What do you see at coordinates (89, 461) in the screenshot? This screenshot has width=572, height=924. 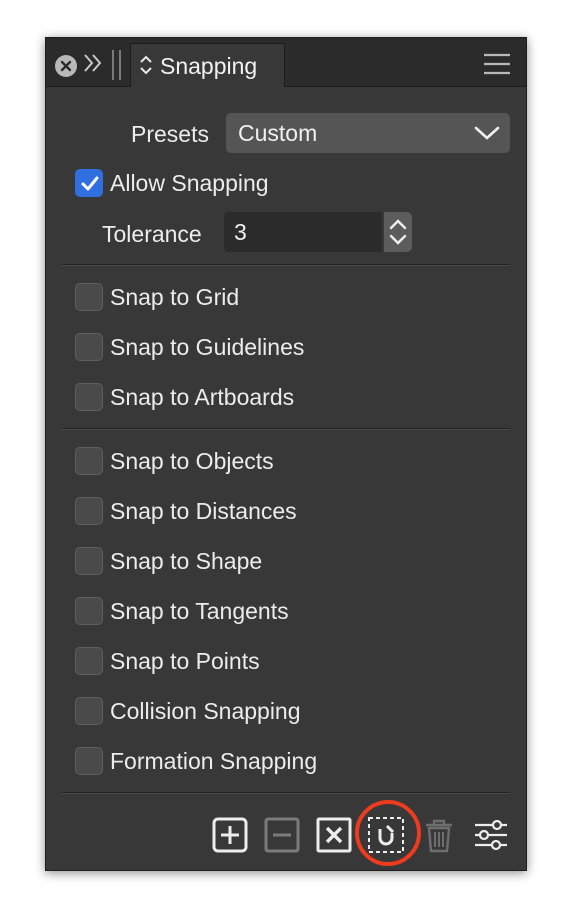 I see `snap-to-objects-checkbox` at bounding box center [89, 461].